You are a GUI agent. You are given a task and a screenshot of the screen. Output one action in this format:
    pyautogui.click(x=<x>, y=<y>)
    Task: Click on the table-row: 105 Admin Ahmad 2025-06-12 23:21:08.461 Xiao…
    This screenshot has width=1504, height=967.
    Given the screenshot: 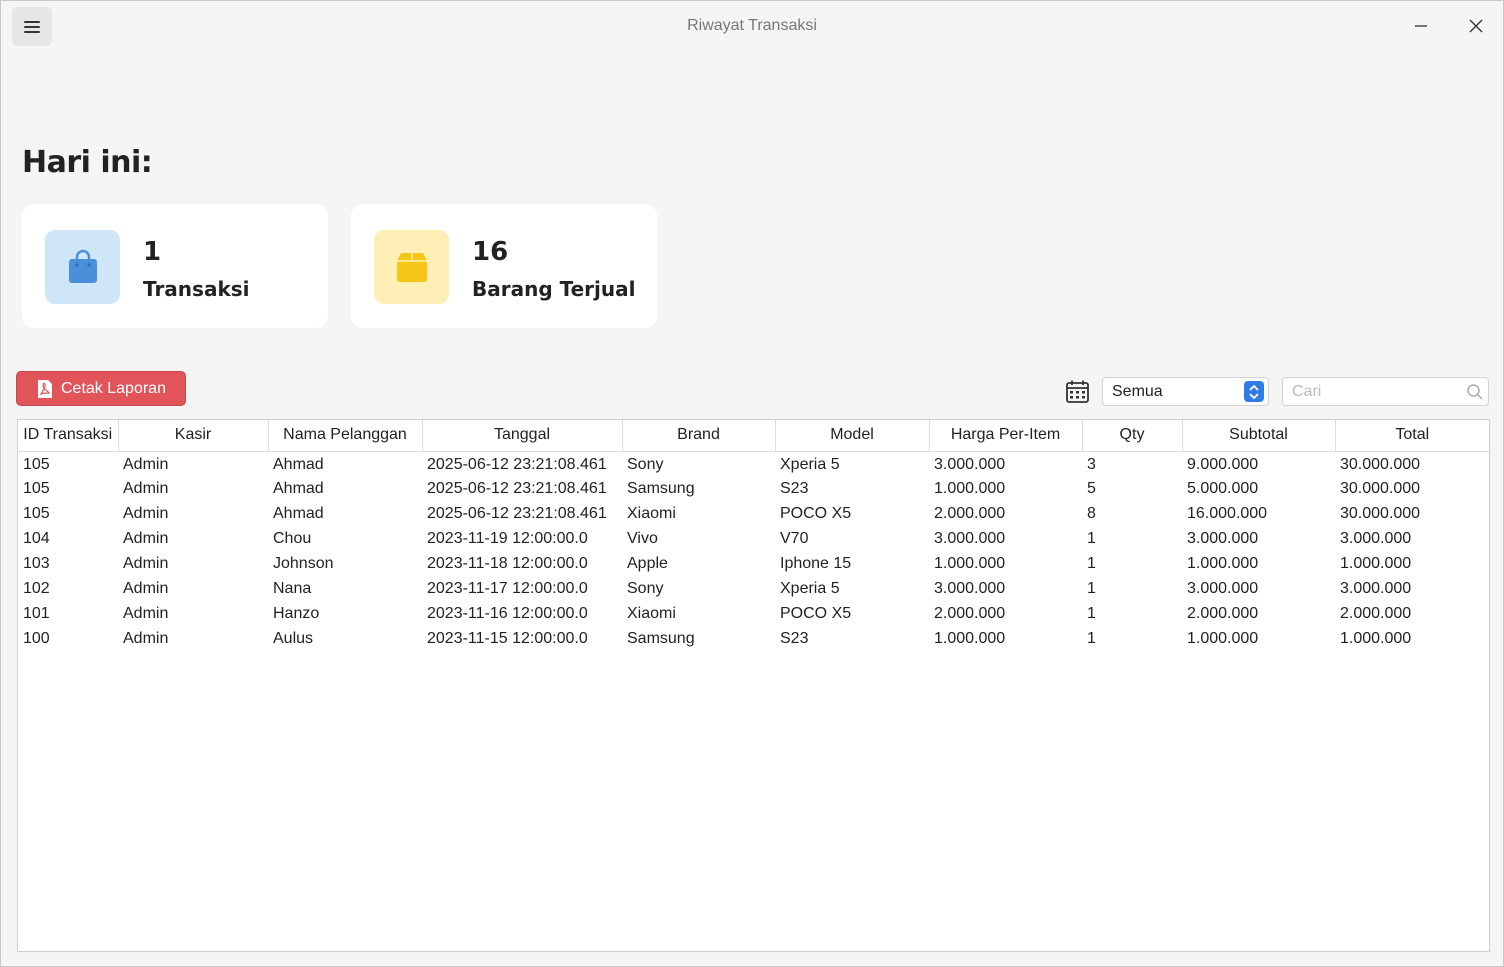 What is the action you would take?
    pyautogui.click(x=753, y=513)
    